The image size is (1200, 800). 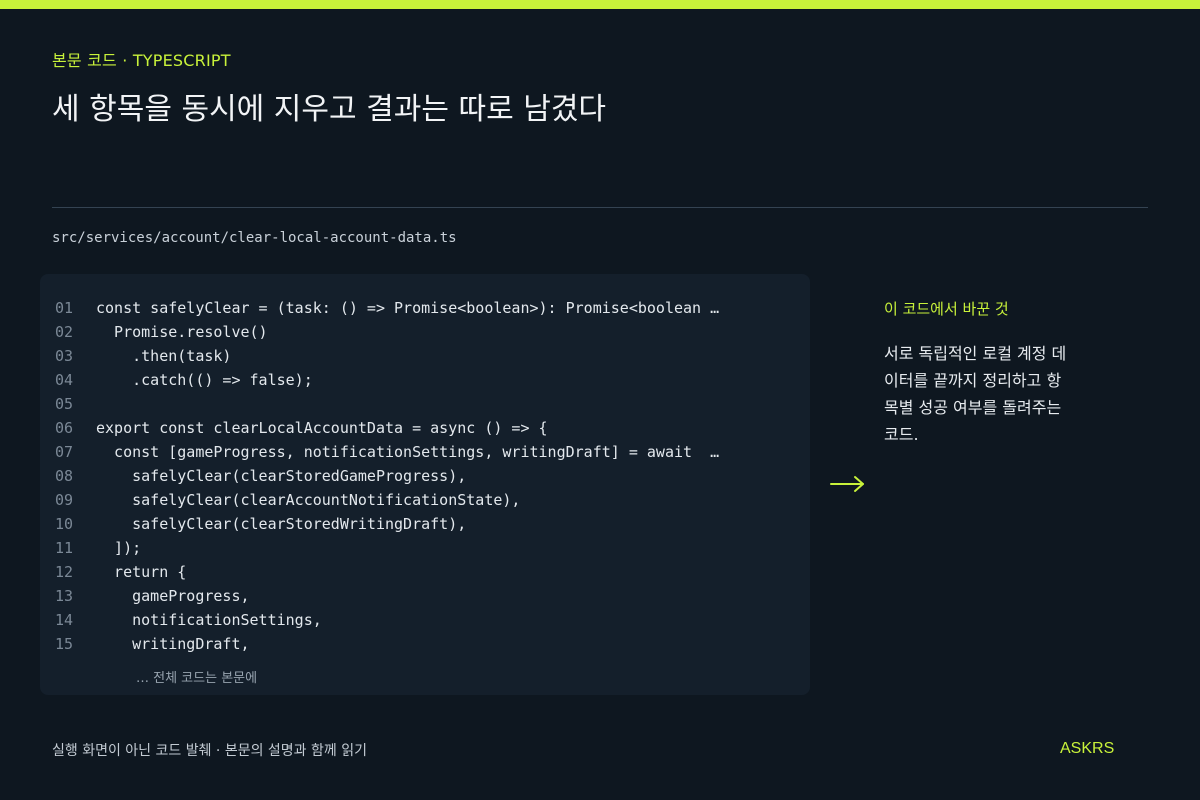 What do you see at coordinates (973, 407) in the screenshot?
I see `note-body-line: 목별 성공 여부를 돌려주는` at bounding box center [973, 407].